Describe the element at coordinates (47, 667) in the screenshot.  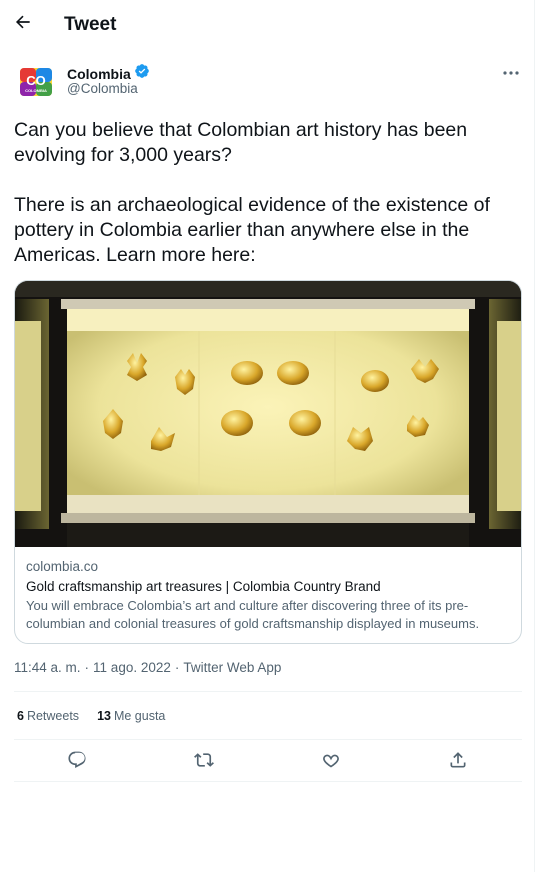
I see `tweet-time: 11:44 a. m.` at that location.